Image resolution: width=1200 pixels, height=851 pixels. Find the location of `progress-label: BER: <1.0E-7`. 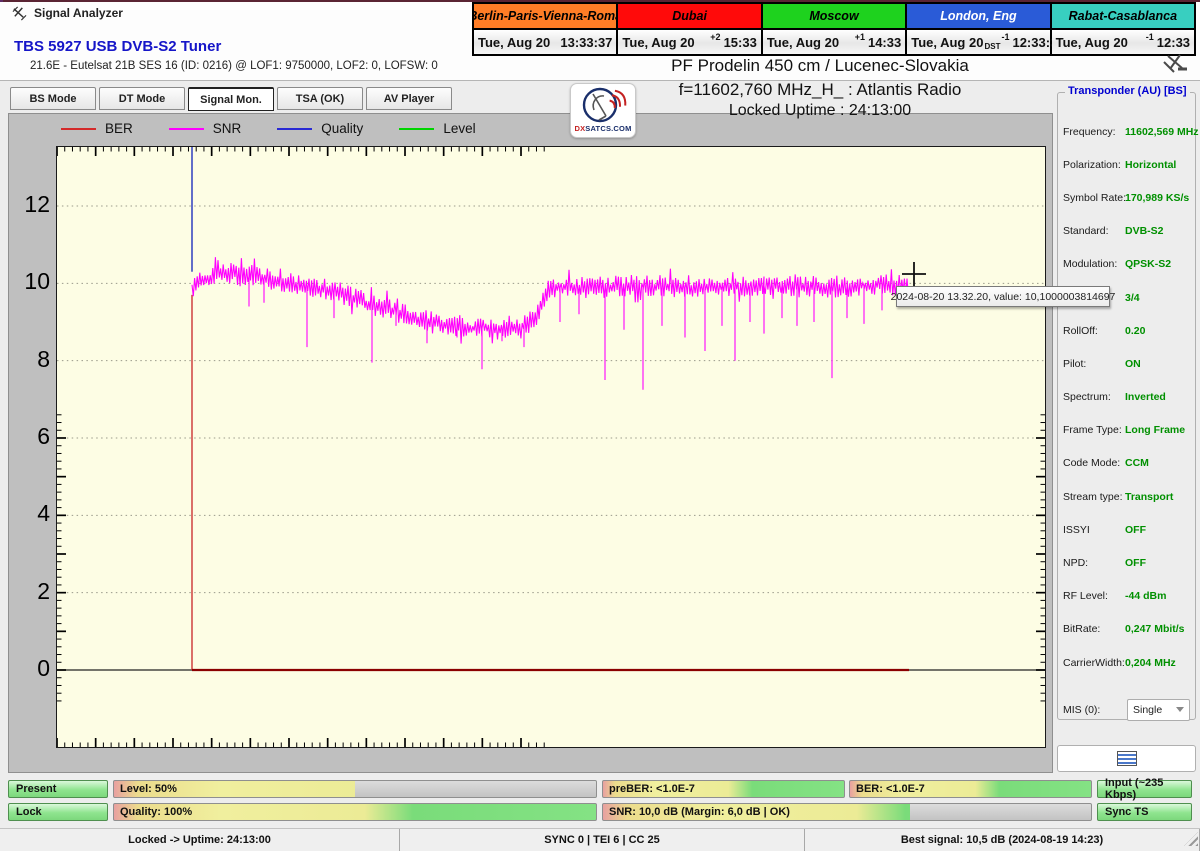

progress-label: BER: <1.0E-7 is located at coordinates (890, 789).